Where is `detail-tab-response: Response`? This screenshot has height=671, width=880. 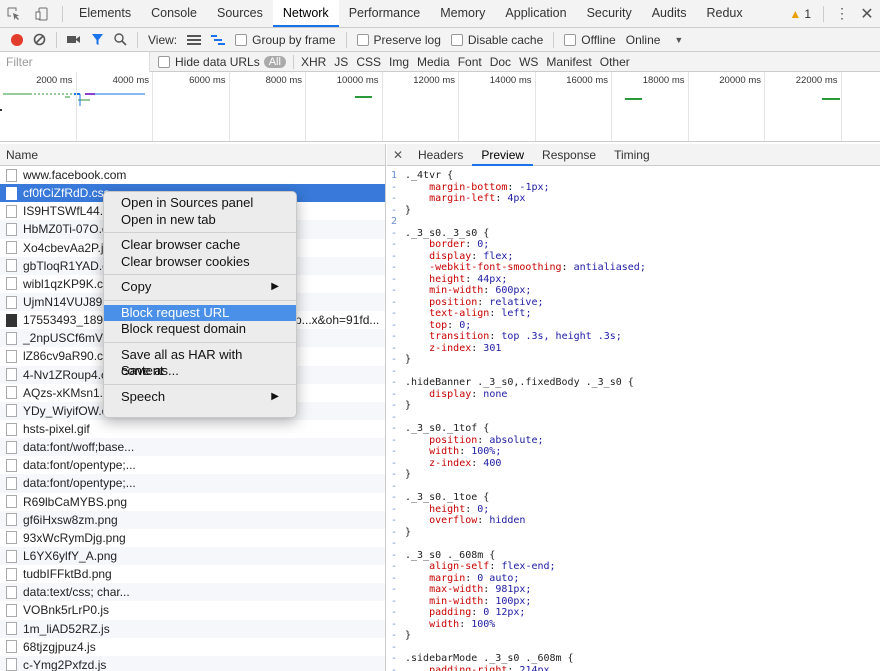 detail-tab-response: Response is located at coordinates (569, 155).